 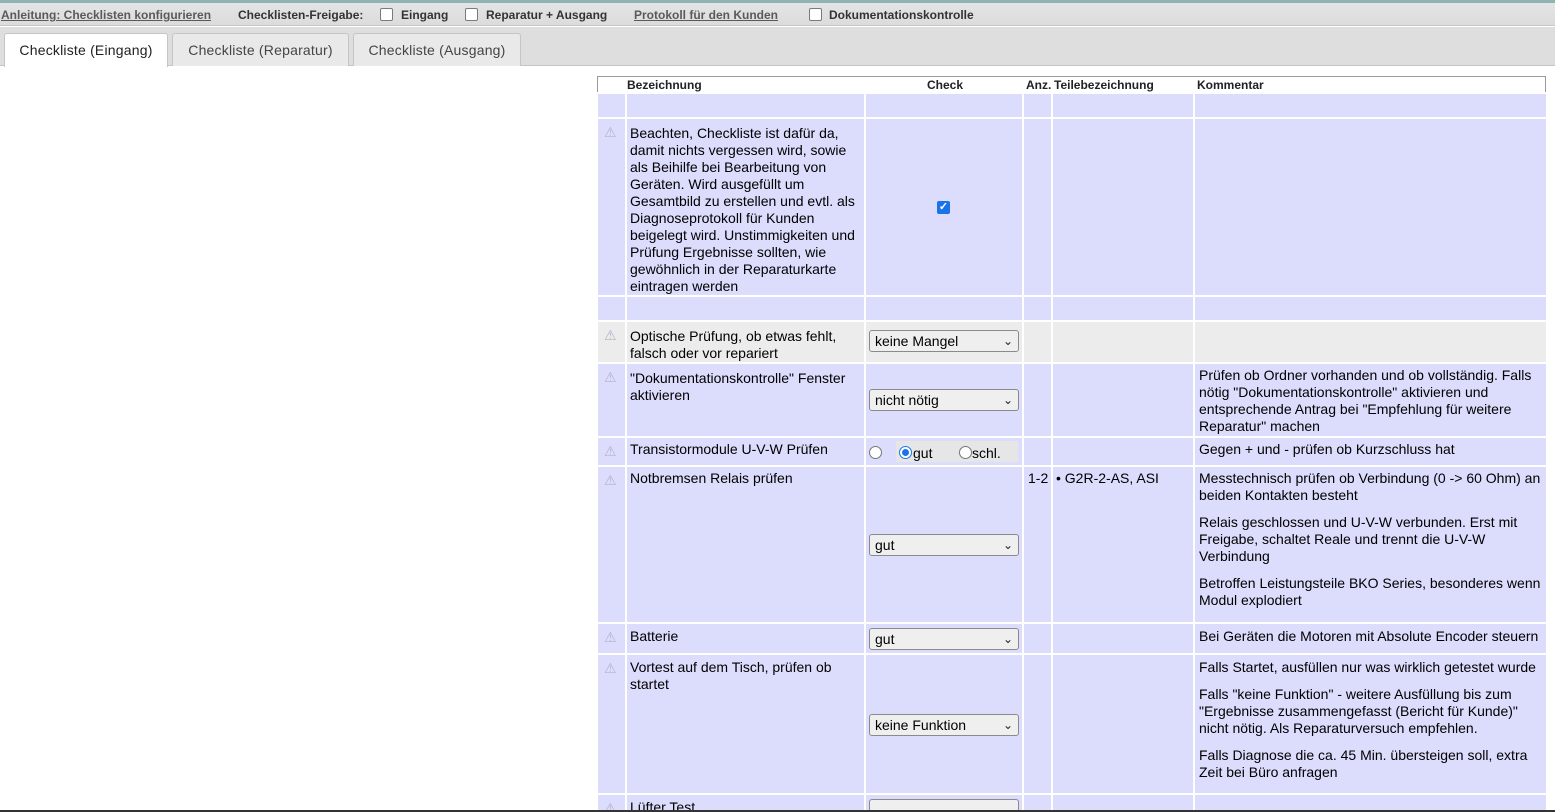 I want to click on tab-ausgang: Checkliste (Ausgang), so click(x=437, y=49).